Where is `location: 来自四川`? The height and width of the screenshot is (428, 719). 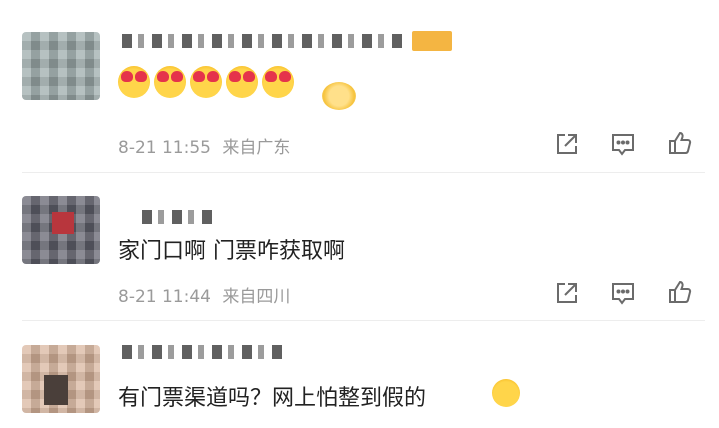
location: 来自四川 is located at coordinates (256, 297).